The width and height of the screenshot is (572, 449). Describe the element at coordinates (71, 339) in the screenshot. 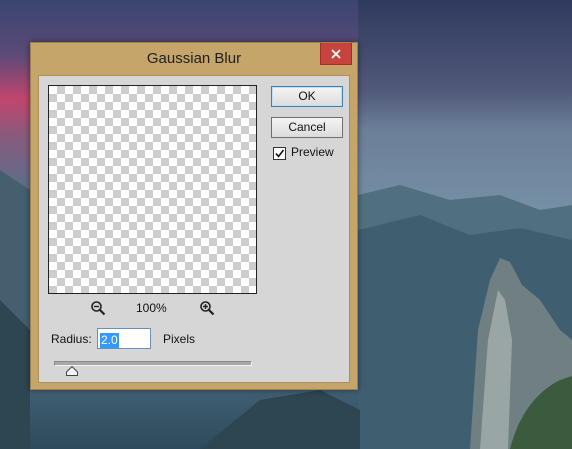

I see `radius-label: Radius:` at that location.